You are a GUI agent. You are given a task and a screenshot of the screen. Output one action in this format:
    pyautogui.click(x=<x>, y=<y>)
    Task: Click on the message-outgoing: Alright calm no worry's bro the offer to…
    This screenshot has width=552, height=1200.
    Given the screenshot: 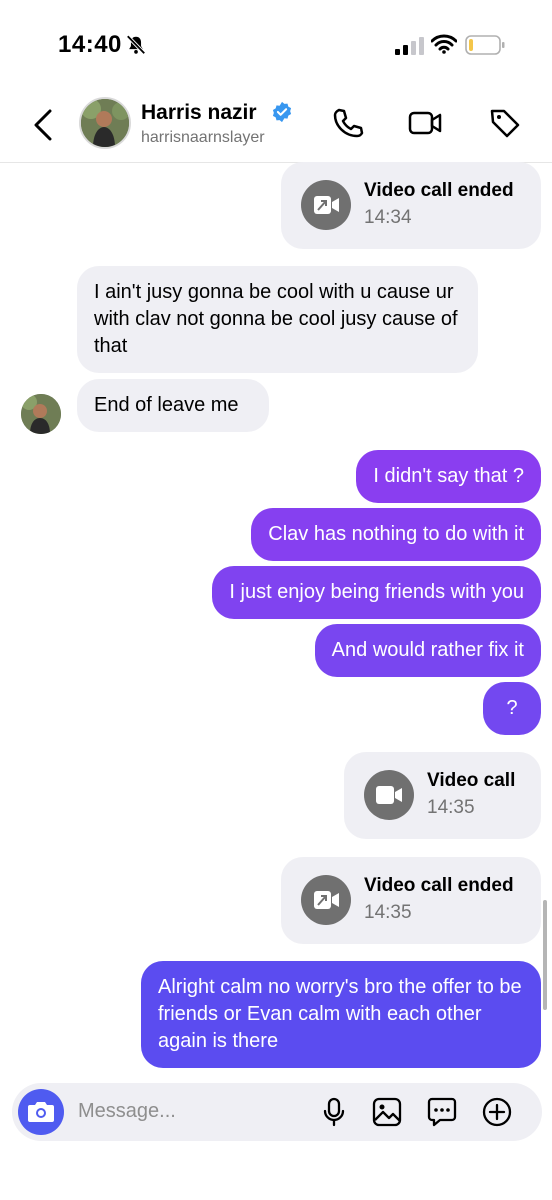 What is the action you would take?
    pyautogui.click(x=341, y=1014)
    